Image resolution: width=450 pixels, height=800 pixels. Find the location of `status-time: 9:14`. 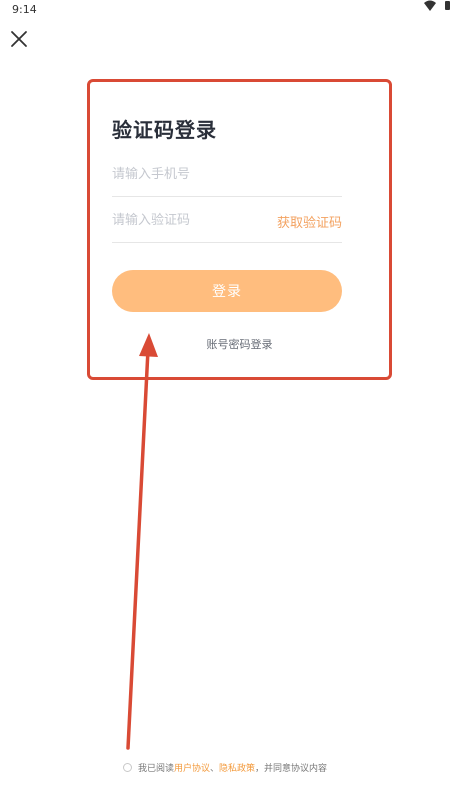

status-time: 9:14 is located at coordinates (24, 9).